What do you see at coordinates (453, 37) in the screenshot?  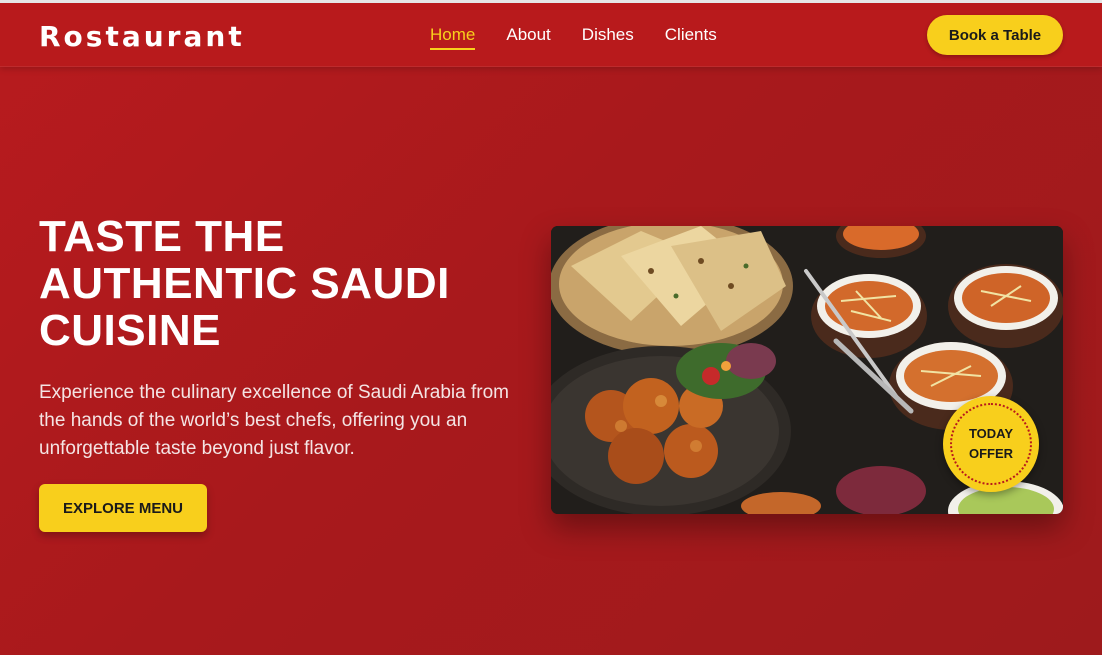 I see `nav-link-home: Home` at bounding box center [453, 37].